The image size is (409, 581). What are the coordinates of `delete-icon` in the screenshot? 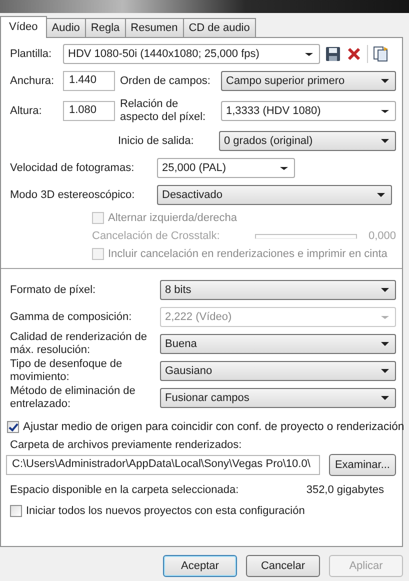 It's located at (354, 54).